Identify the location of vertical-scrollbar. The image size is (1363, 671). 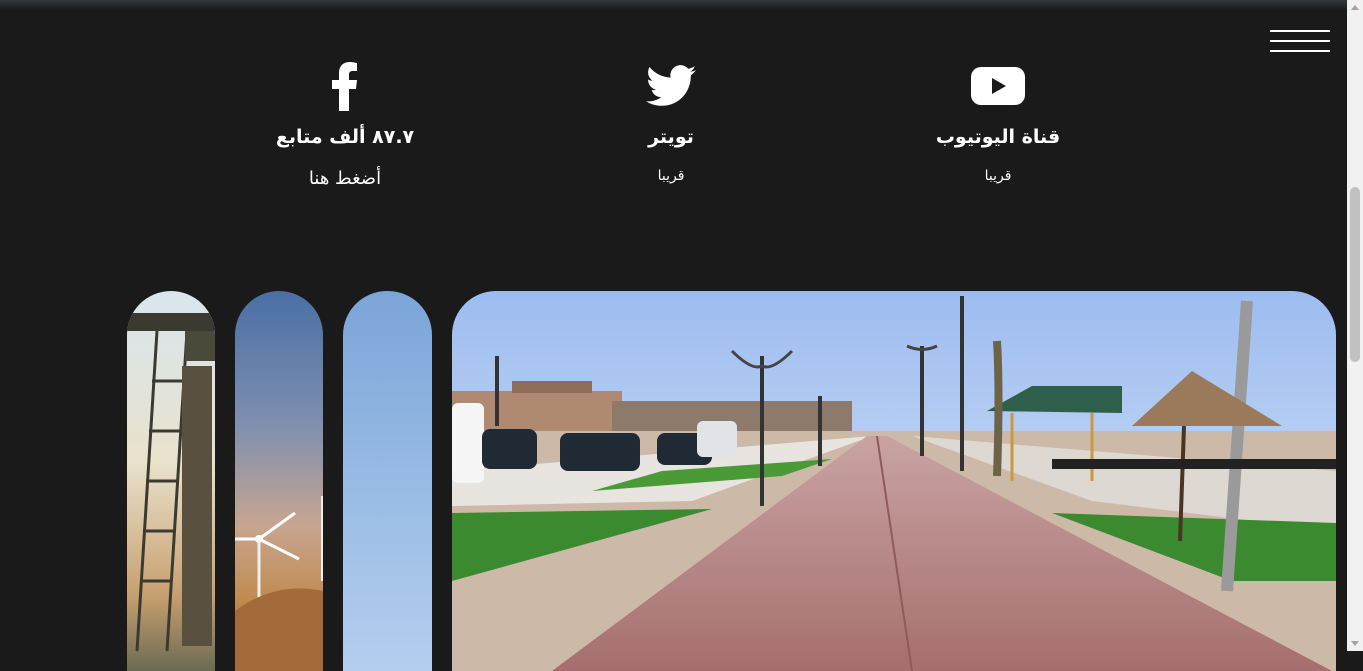
(1355, 325).